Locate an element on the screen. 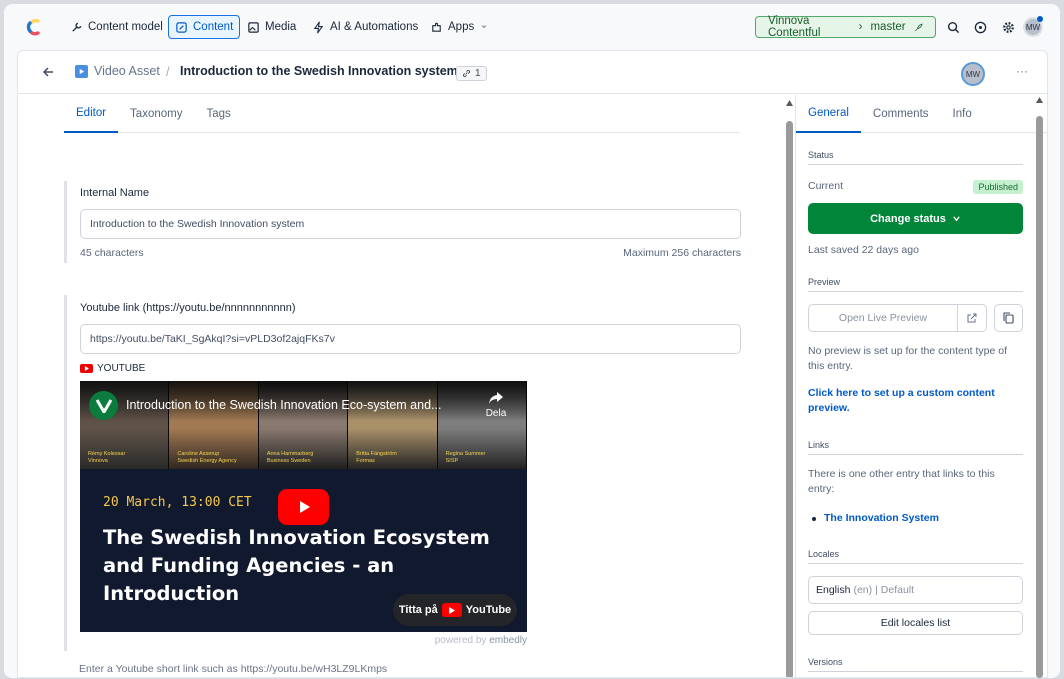 This screenshot has height=679, width=1064. copy-preview-button is located at coordinates (1008, 318).